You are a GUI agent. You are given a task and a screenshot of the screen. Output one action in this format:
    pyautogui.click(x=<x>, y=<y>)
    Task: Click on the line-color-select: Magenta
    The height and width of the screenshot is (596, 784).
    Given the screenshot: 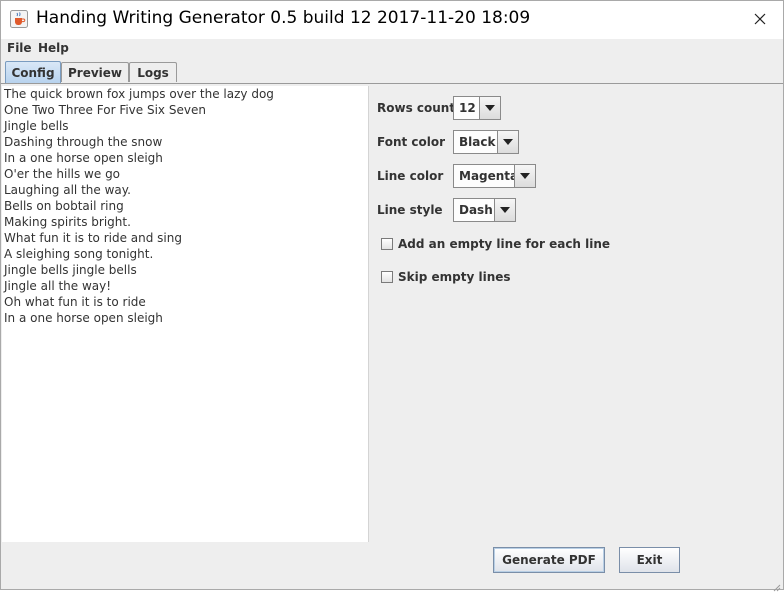 What is the action you would take?
    pyautogui.click(x=494, y=176)
    